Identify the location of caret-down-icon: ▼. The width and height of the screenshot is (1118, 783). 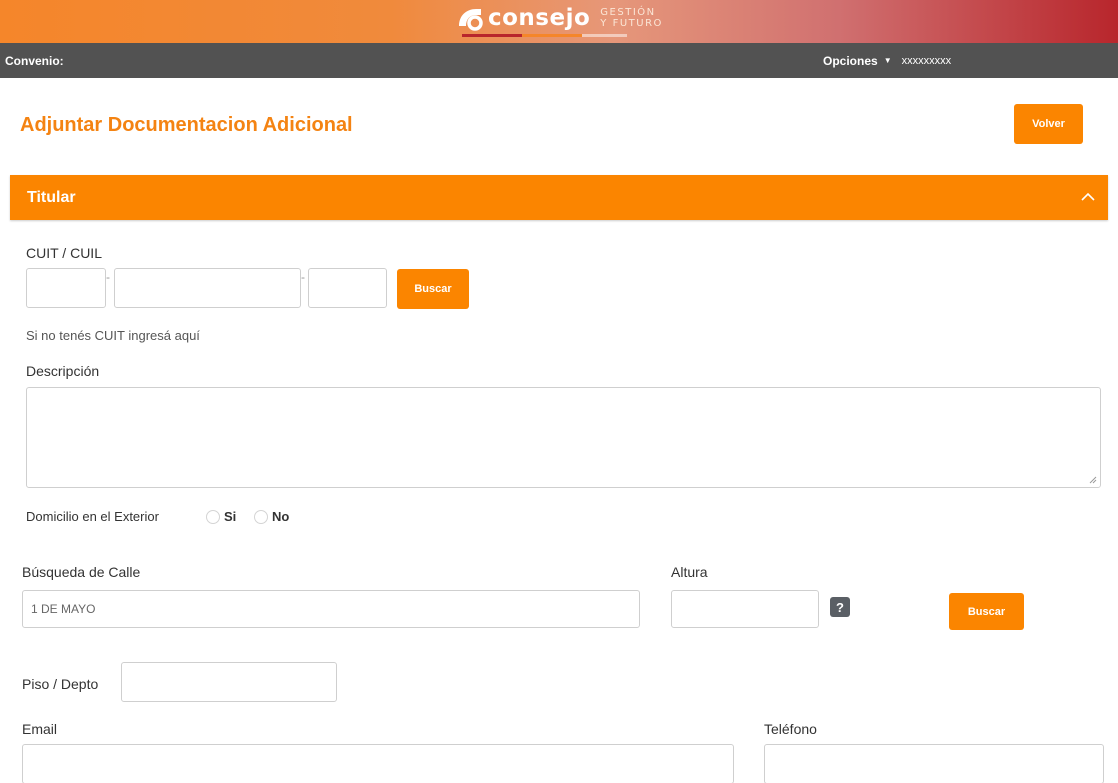
(888, 61).